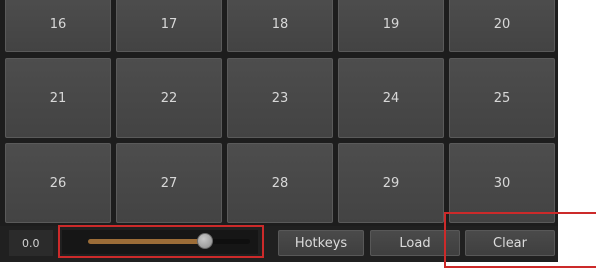  I want to click on pad-22: 22, so click(169, 98).